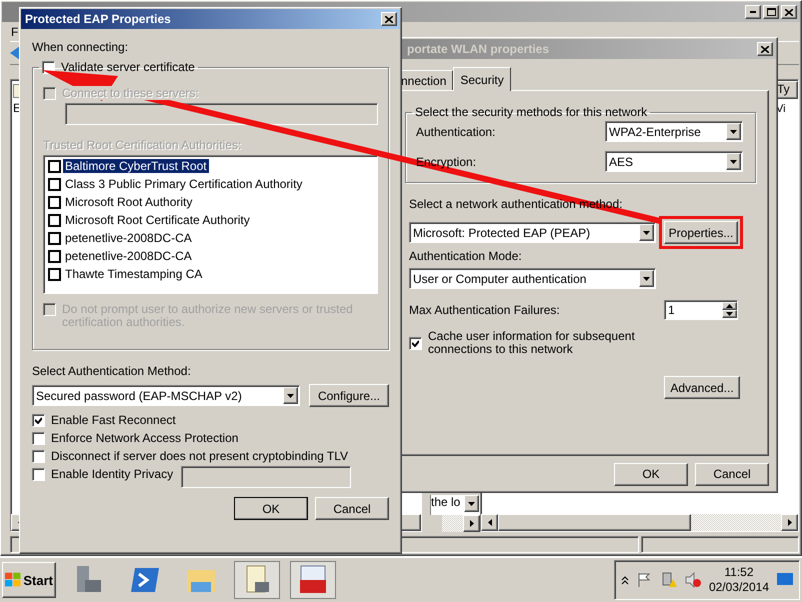  Describe the element at coordinates (166, 395) in the screenshot. I see `method-select: Secured password (EAP-MSCHAP v2)` at that location.